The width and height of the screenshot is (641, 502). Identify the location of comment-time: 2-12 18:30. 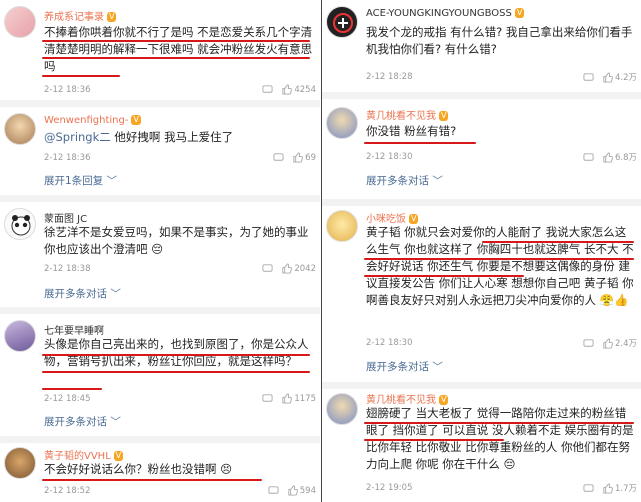
(389, 343).